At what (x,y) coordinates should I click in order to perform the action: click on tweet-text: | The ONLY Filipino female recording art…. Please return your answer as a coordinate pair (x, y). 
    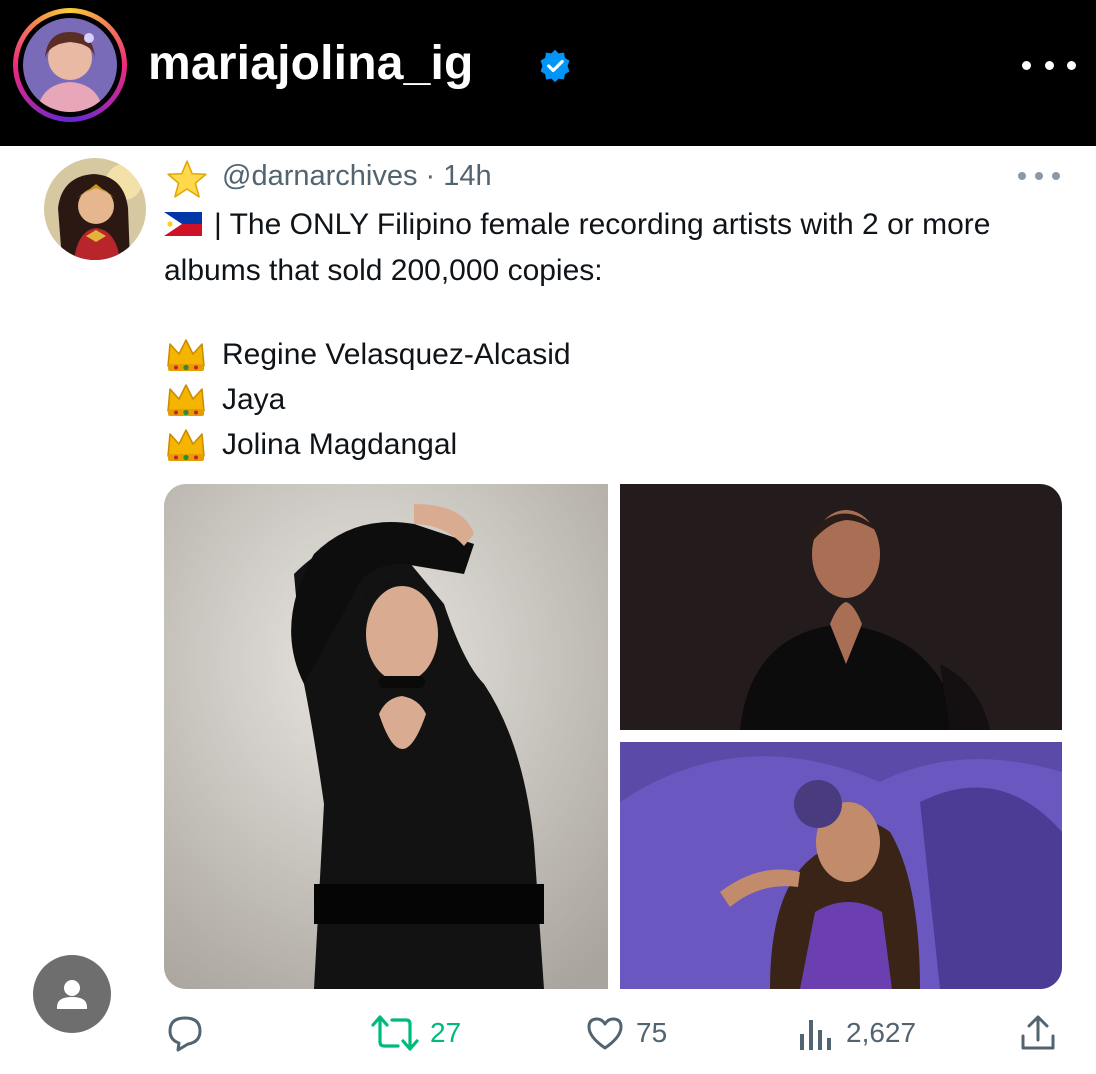
    Looking at the image, I should click on (614, 248).